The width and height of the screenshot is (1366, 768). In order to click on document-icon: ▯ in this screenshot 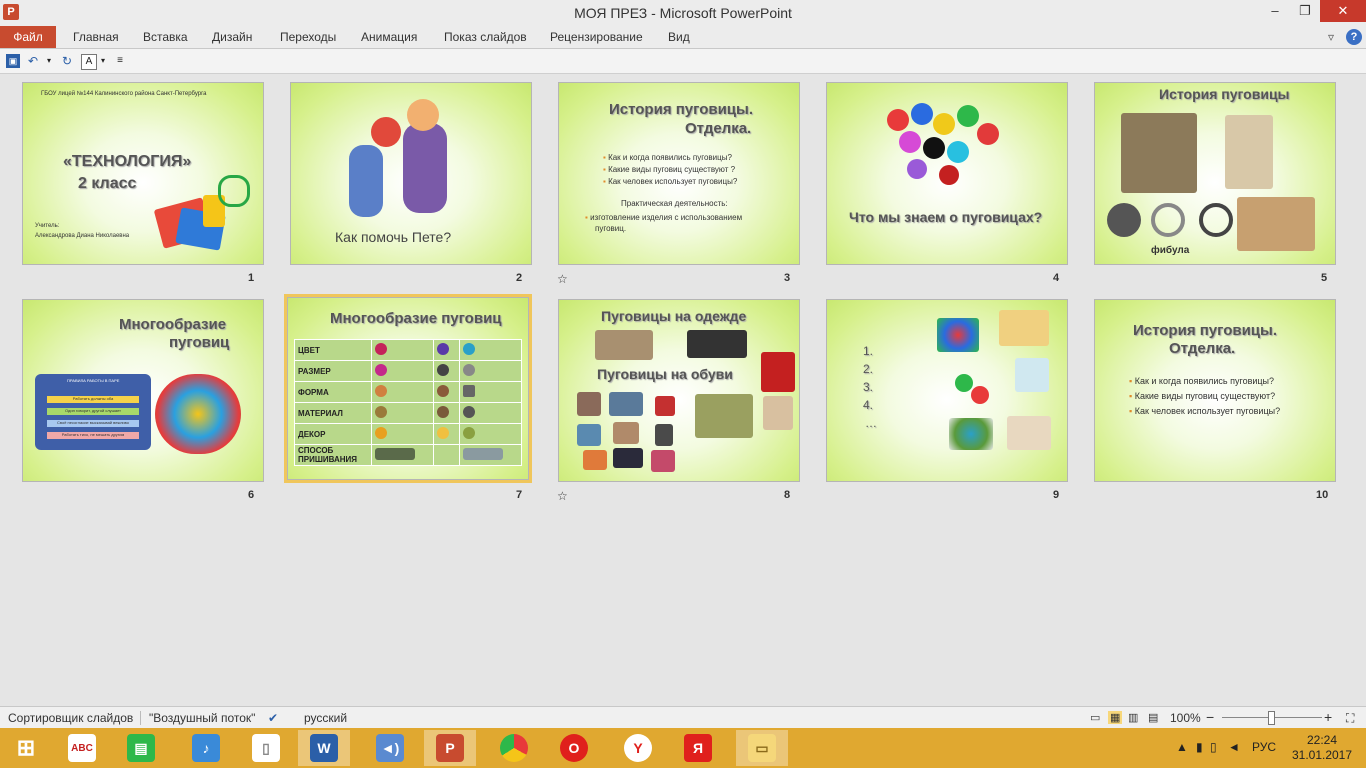, I will do `click(266, 748)`.